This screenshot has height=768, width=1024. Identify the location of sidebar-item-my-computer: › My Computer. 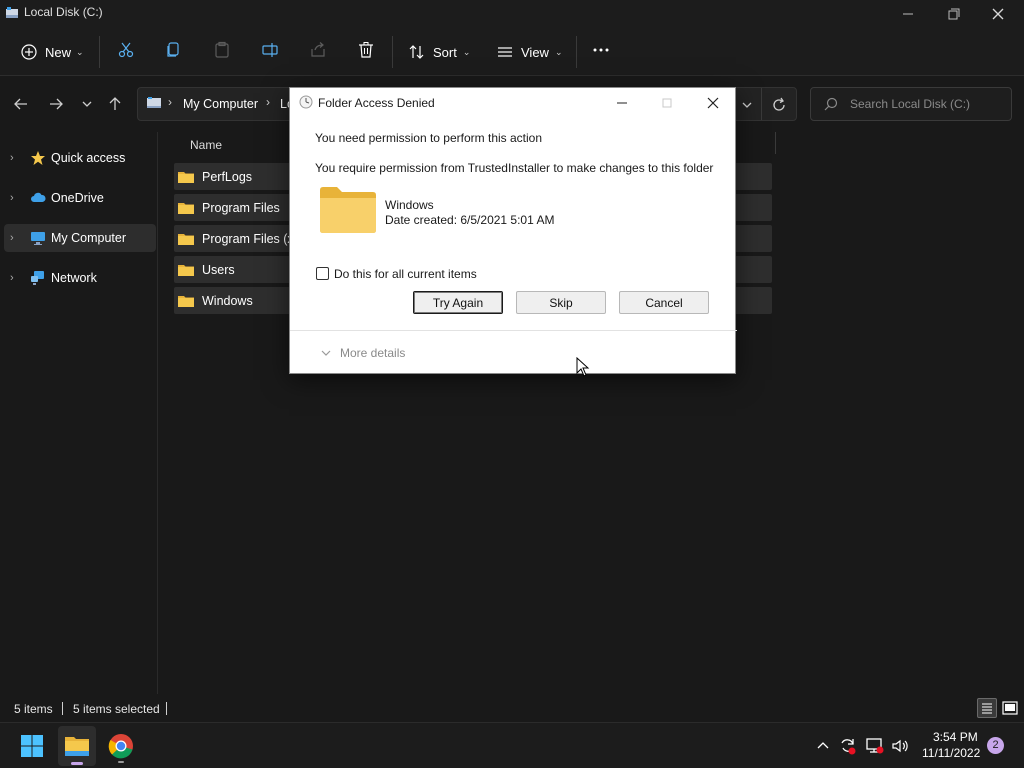
(80, 238).